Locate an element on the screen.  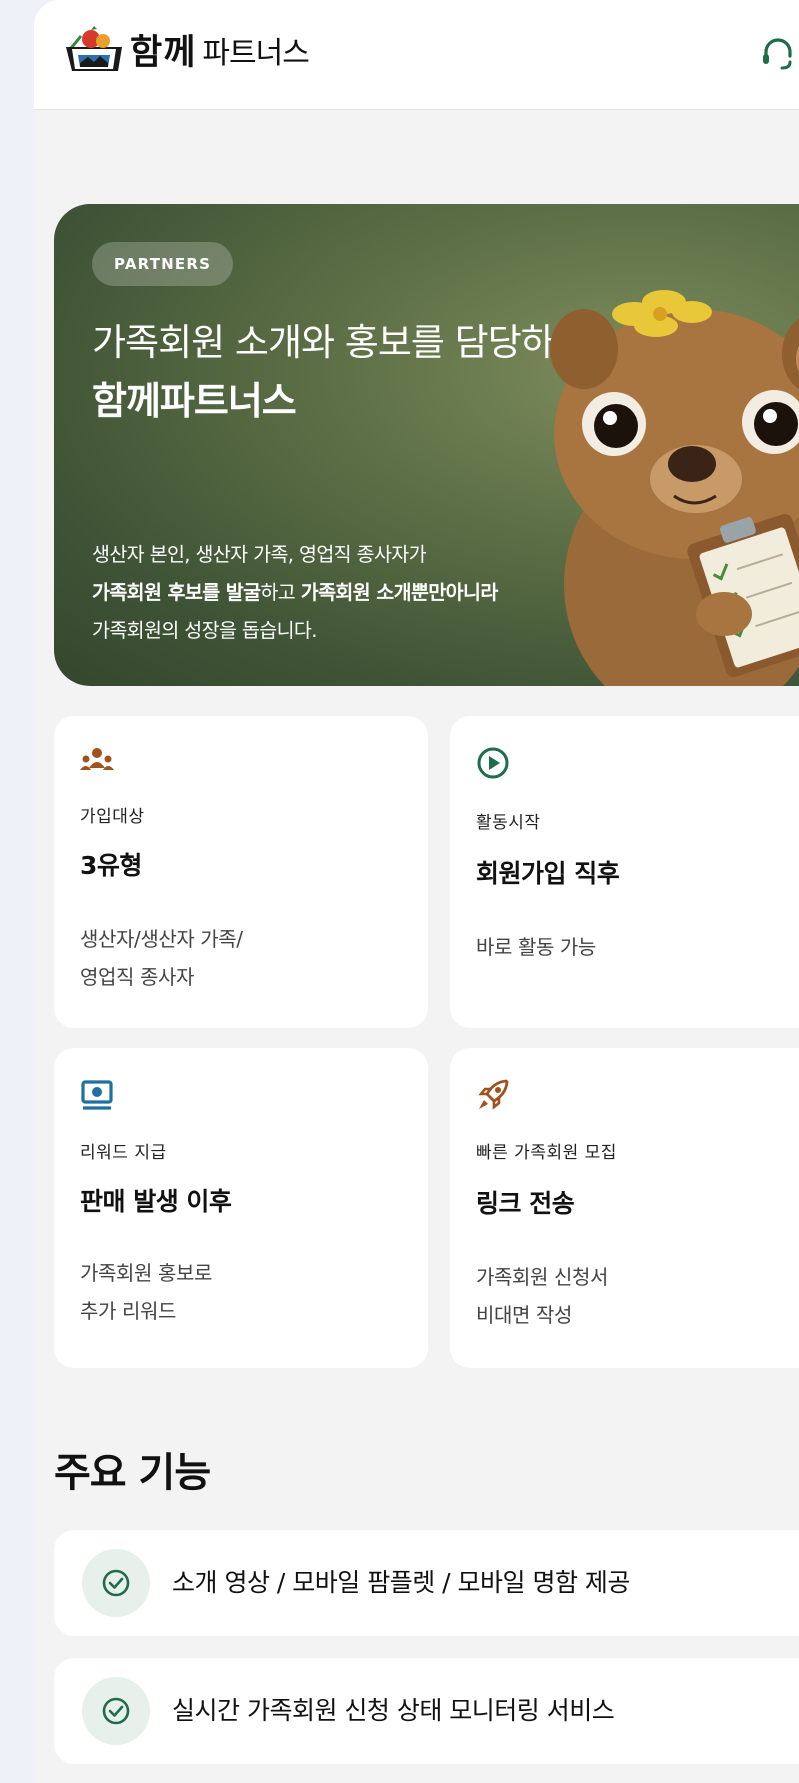
hero-title-line2: 함께파트너스 is located at coordinates (194, 401).